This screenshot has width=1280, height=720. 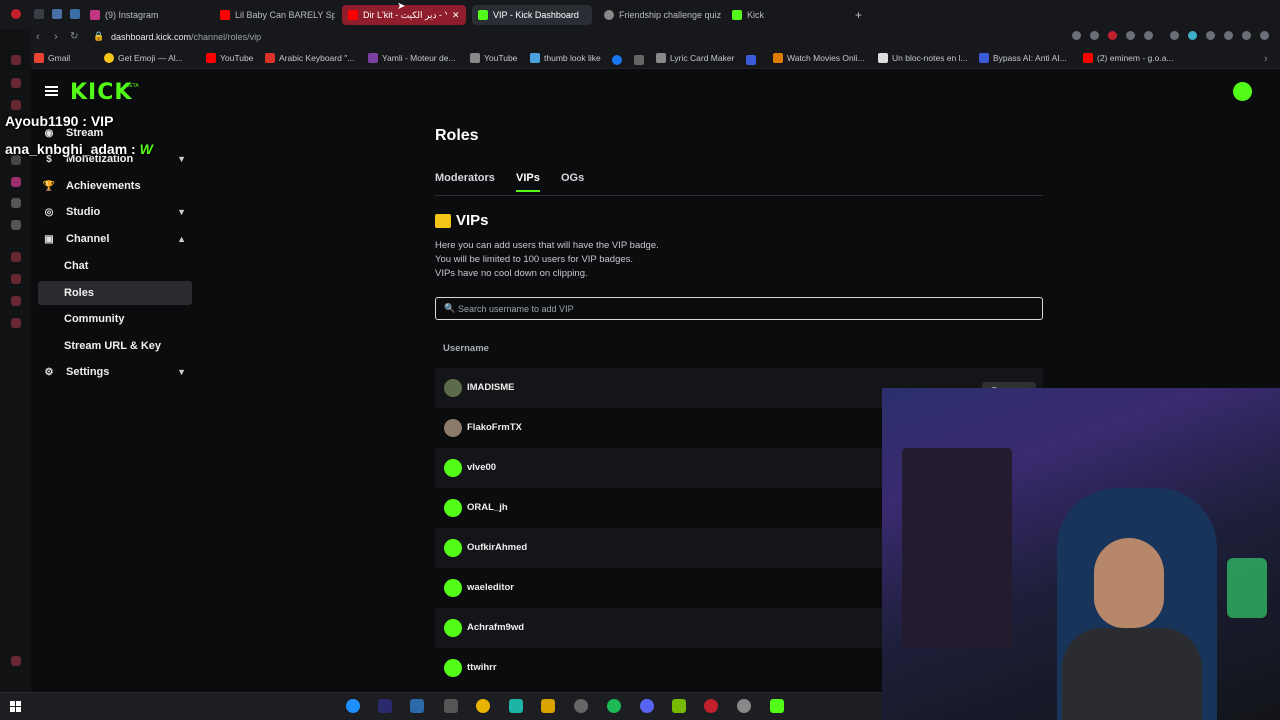 What do you see at coordinates (16, 14) in the screenshot?
I see `opera-logo-icon` at bounding box center [16, 14].